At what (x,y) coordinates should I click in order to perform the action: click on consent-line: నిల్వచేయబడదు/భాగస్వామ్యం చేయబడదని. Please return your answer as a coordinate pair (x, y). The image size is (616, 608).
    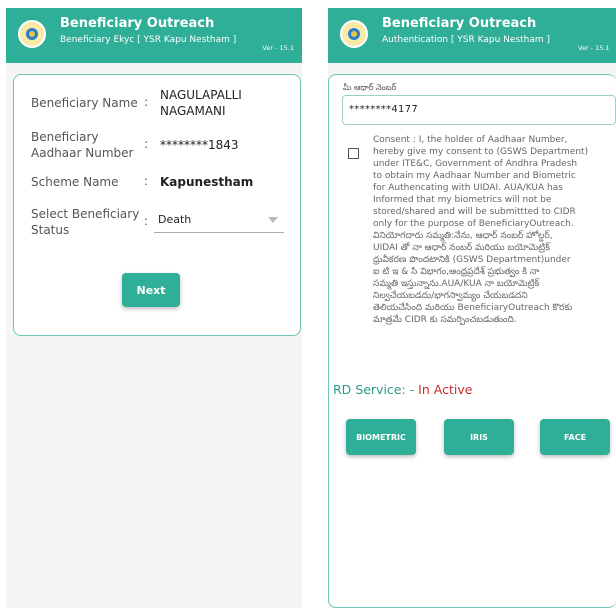
    Looking at the image, I should click on (450, 296).